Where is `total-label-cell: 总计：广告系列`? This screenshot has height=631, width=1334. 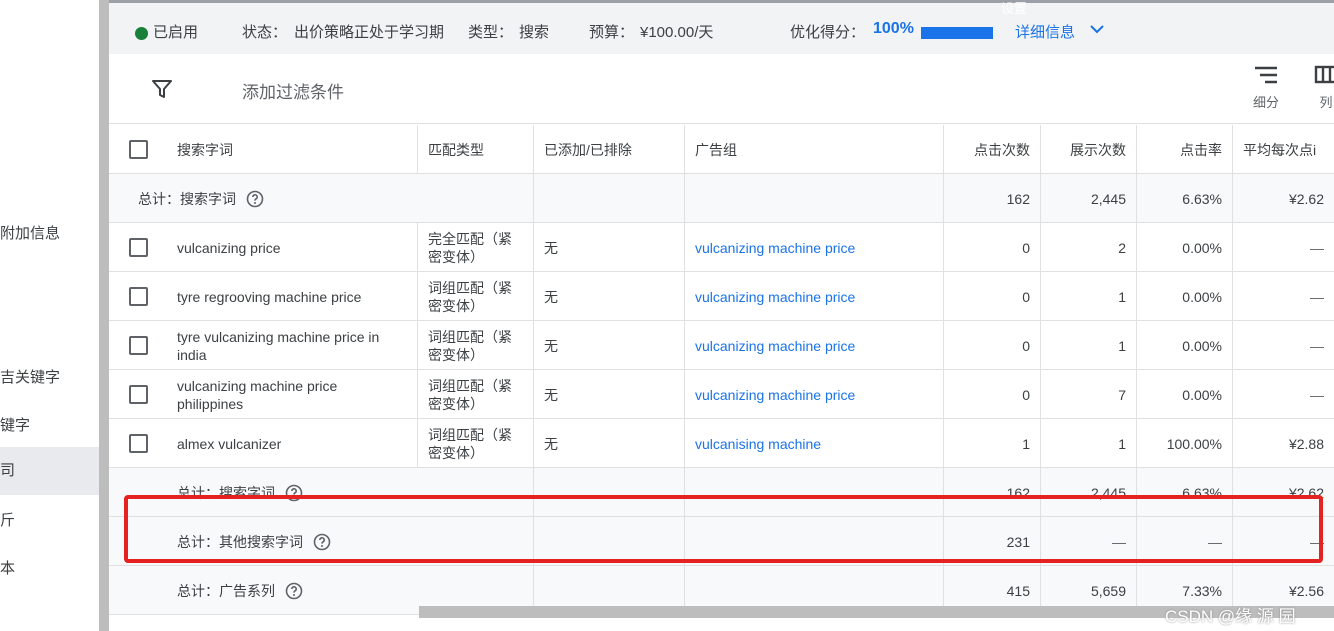 total-label-cell: 总计：广告系列 is located at coordinates (240, 590).